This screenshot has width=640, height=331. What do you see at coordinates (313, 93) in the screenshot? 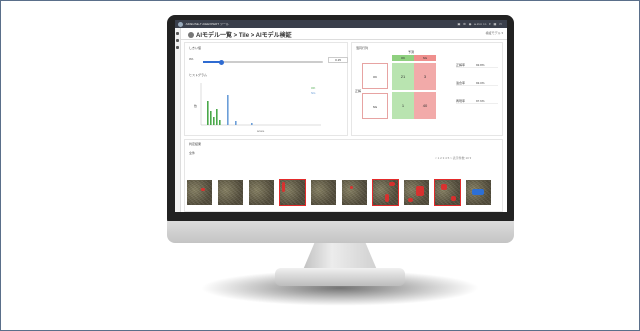
I see `histogram-legend-ng: NG` at bounding box center [313, 93].